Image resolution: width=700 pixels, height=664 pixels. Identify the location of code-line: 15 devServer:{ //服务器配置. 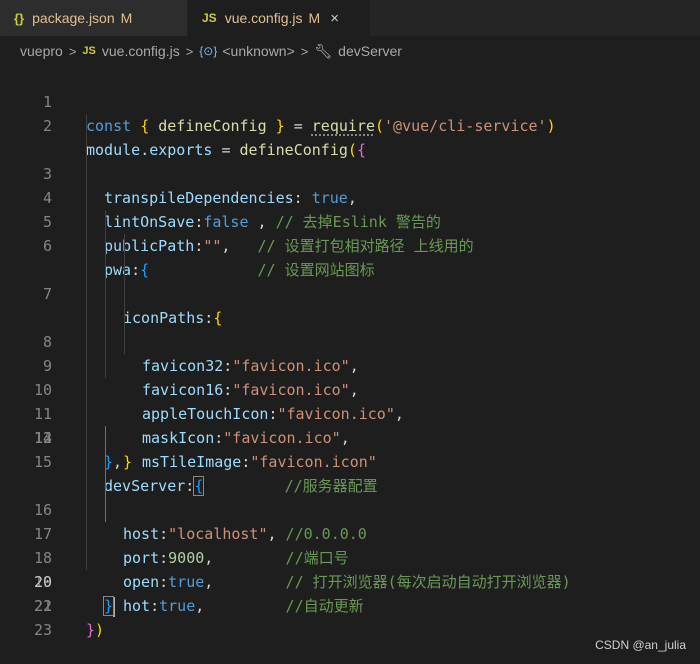
(350, 449).